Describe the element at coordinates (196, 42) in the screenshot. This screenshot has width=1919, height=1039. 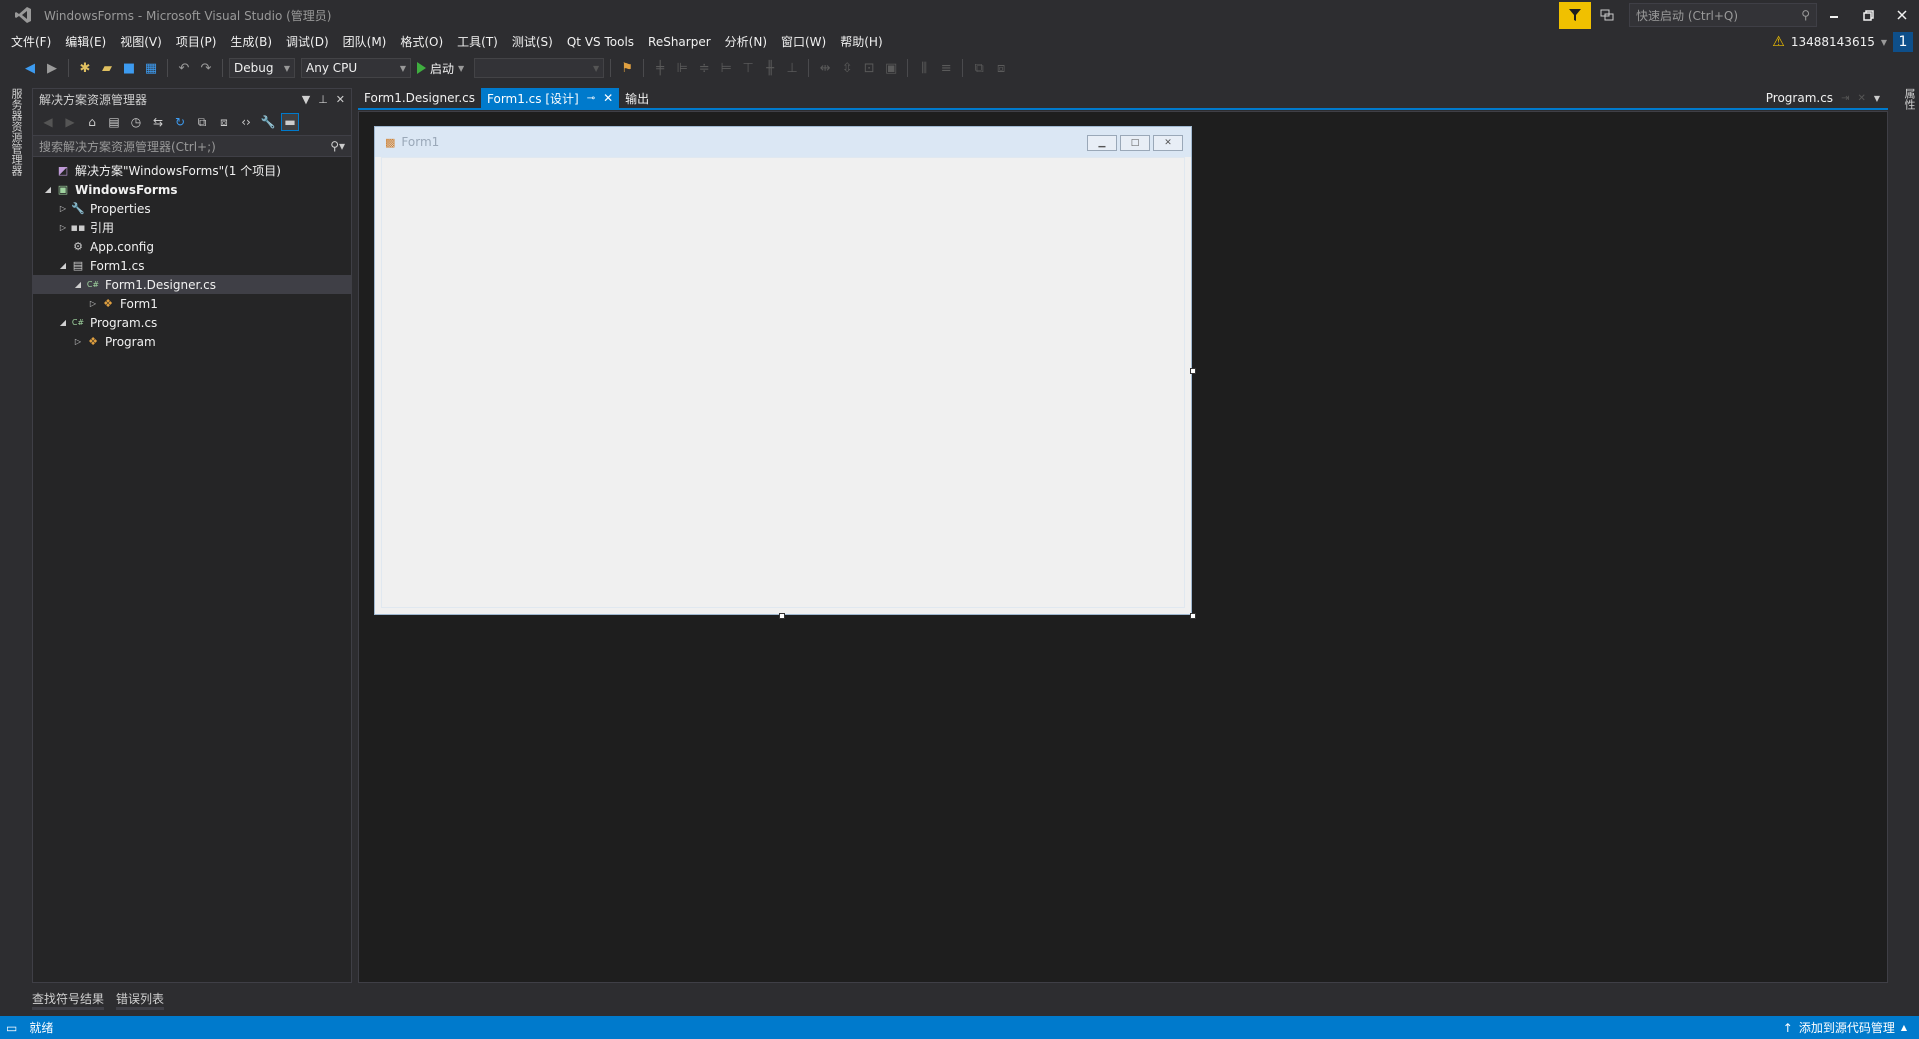
I see `menu-project: 项目(P)` at that location.